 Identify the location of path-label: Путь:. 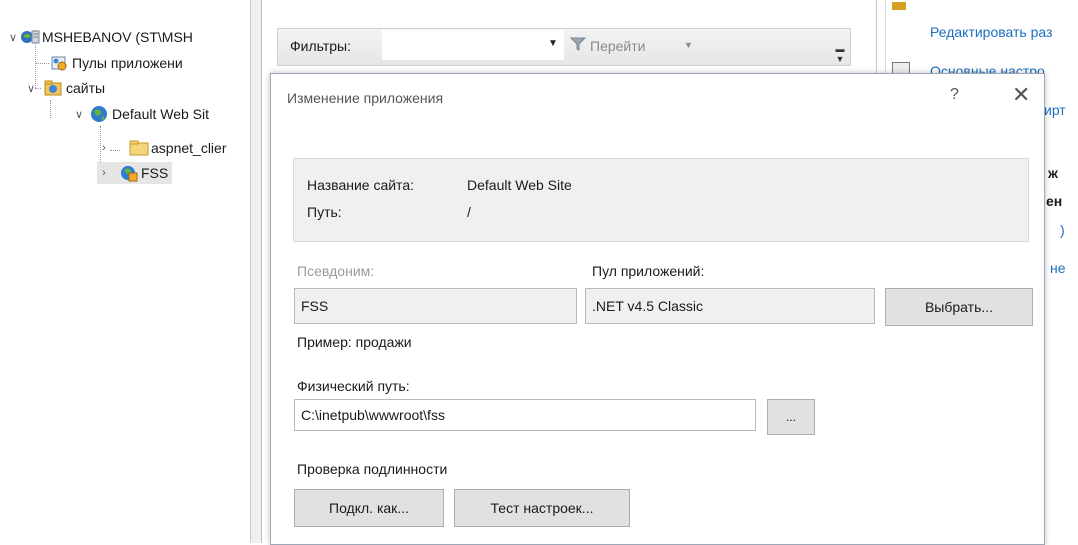
(324, 212).